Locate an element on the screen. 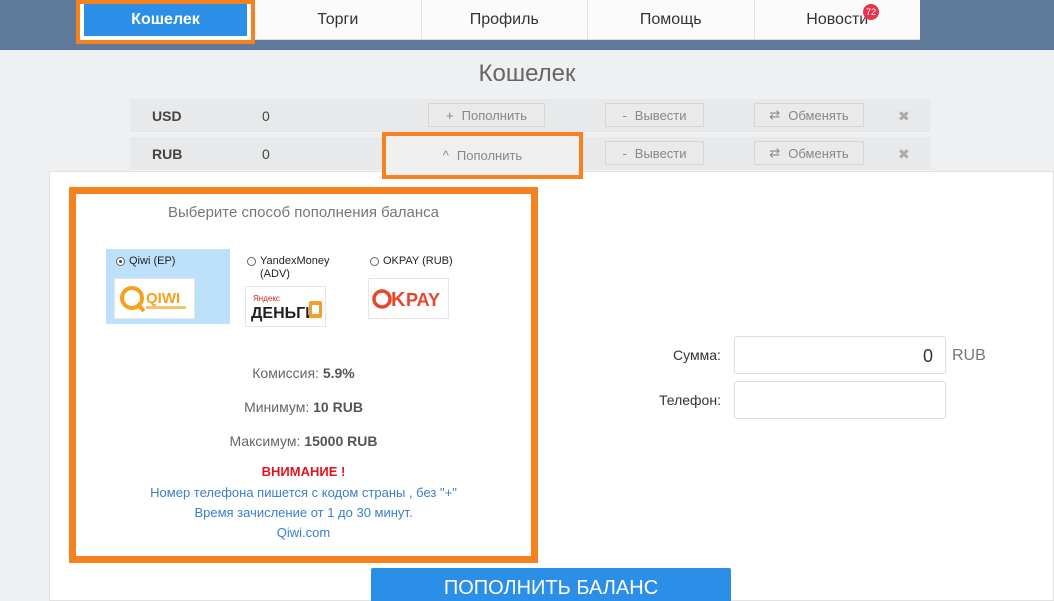 The height and width of the screenshot is (601, 1054). qiwi-logo: QIWI is located at coordinates (154, 298).